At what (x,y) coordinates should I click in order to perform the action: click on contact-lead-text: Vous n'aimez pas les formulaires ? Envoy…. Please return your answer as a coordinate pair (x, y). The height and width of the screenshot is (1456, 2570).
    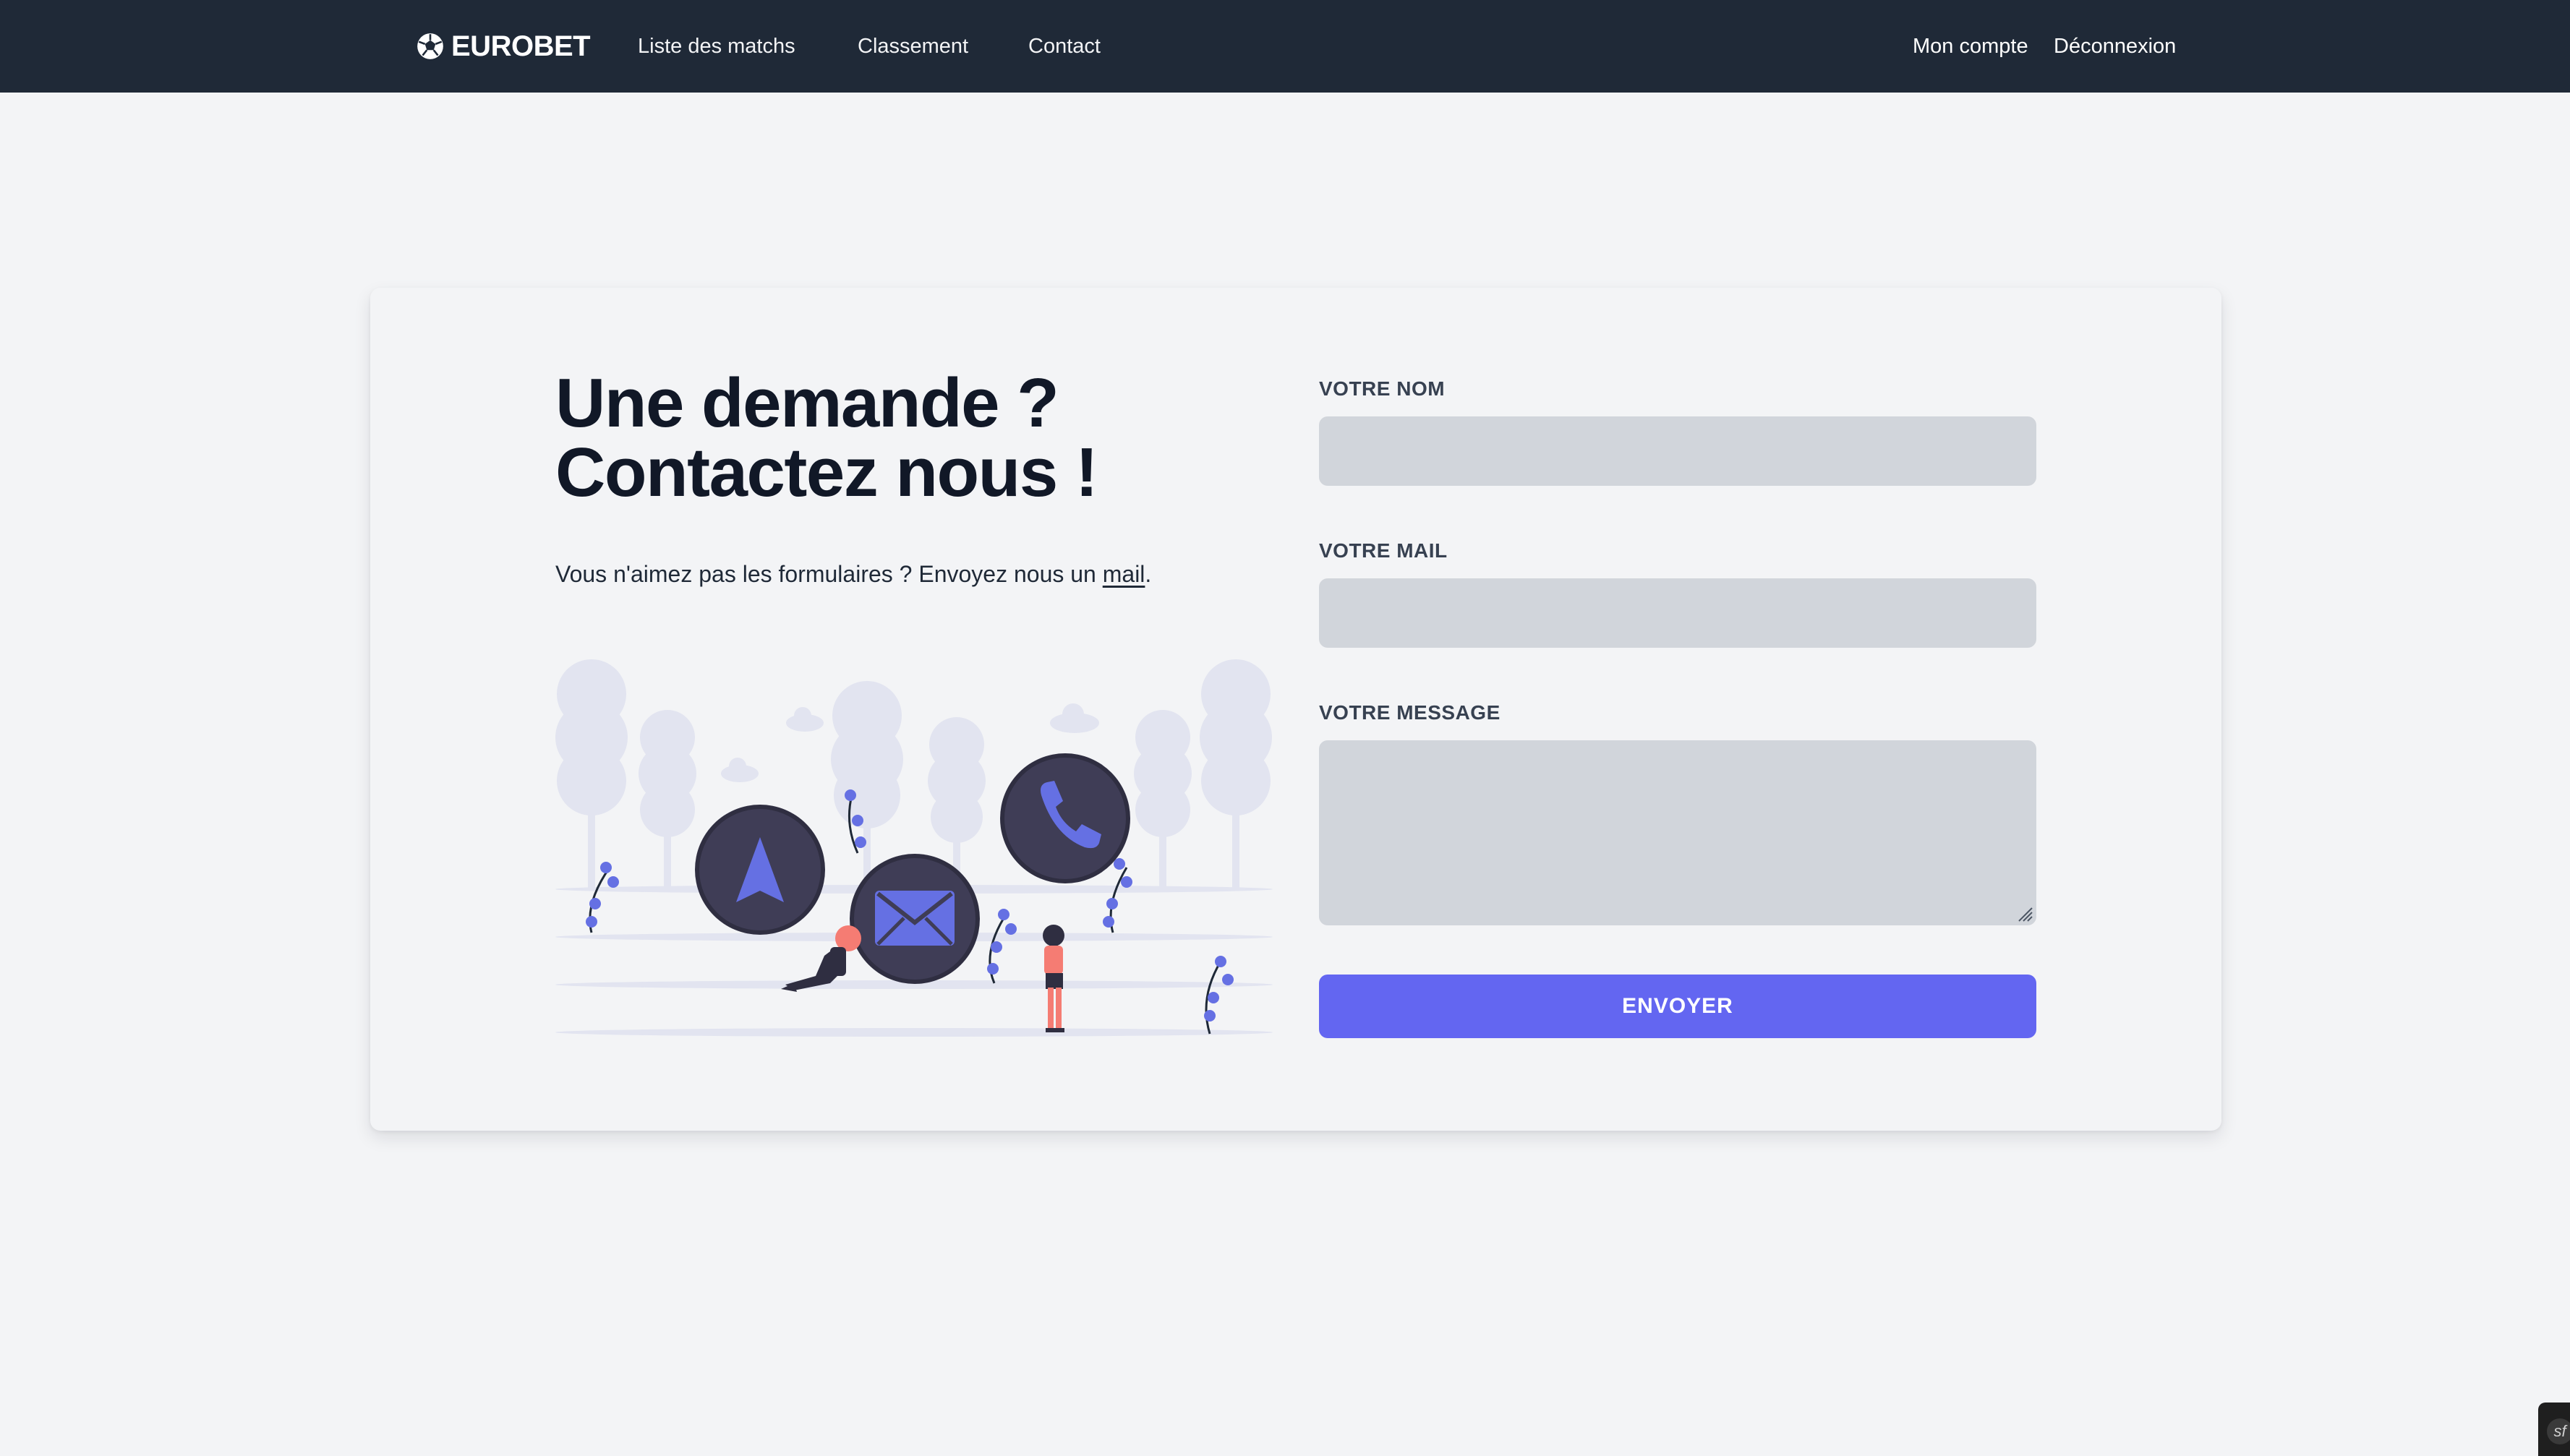
    Looking at the image, I should click on (853, 574).